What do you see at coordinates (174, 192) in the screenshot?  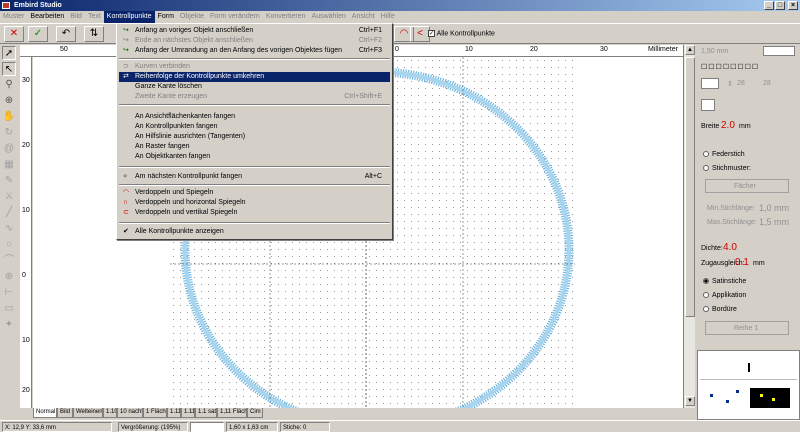 I see `menu-item-label: Verdoppeln und Spiegeln` at bounding box center [174, 192].